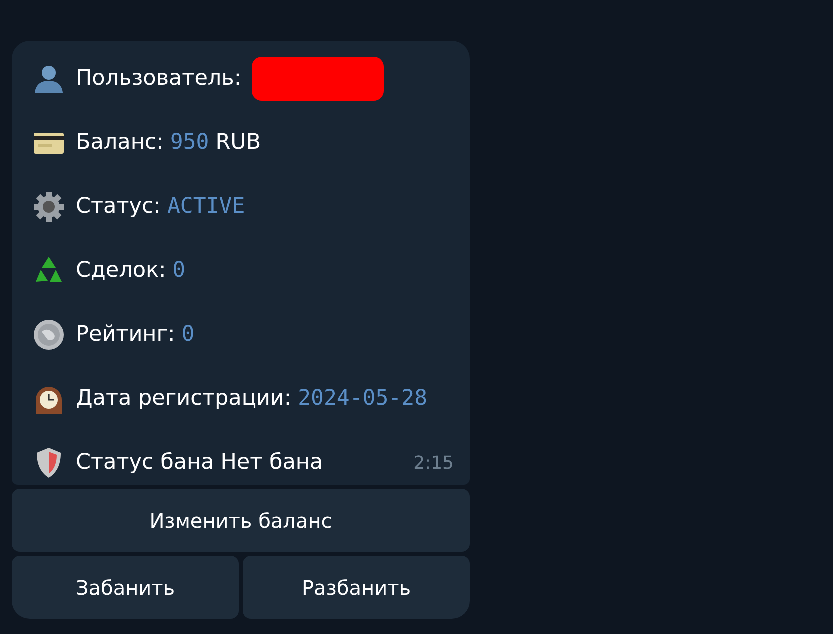 The width and height of the screenshot is (833, 634). Describe the element at coordinates (363, 398) in the screenshot. I see `field-value: 2024-05-28` at that location.